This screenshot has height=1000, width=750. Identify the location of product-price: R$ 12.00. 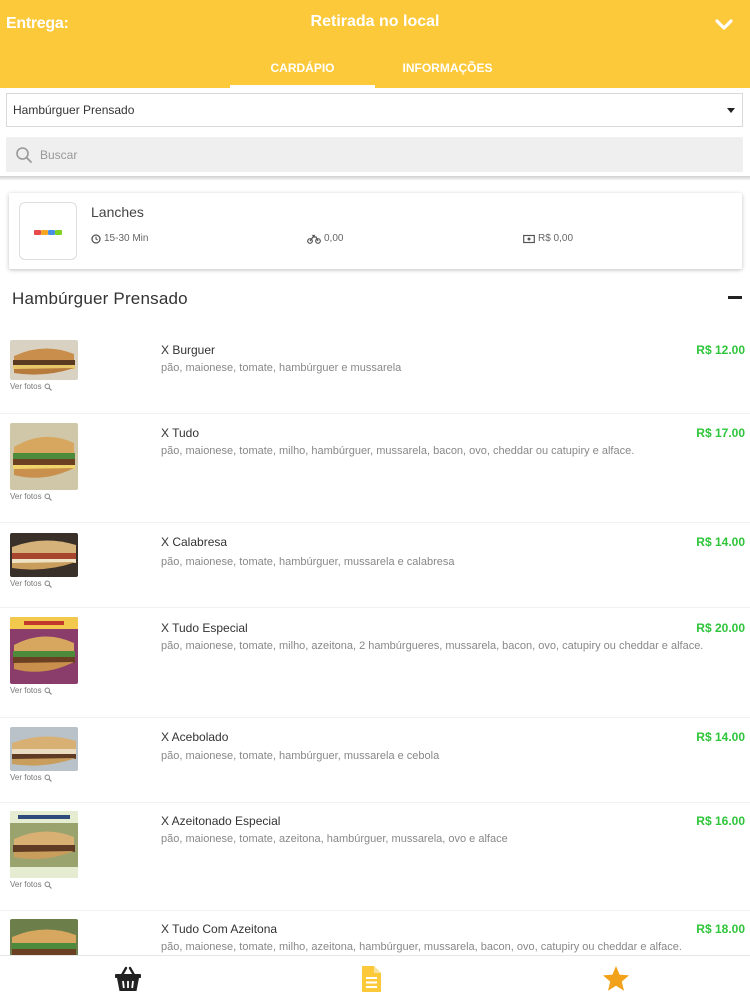
(720, 350).